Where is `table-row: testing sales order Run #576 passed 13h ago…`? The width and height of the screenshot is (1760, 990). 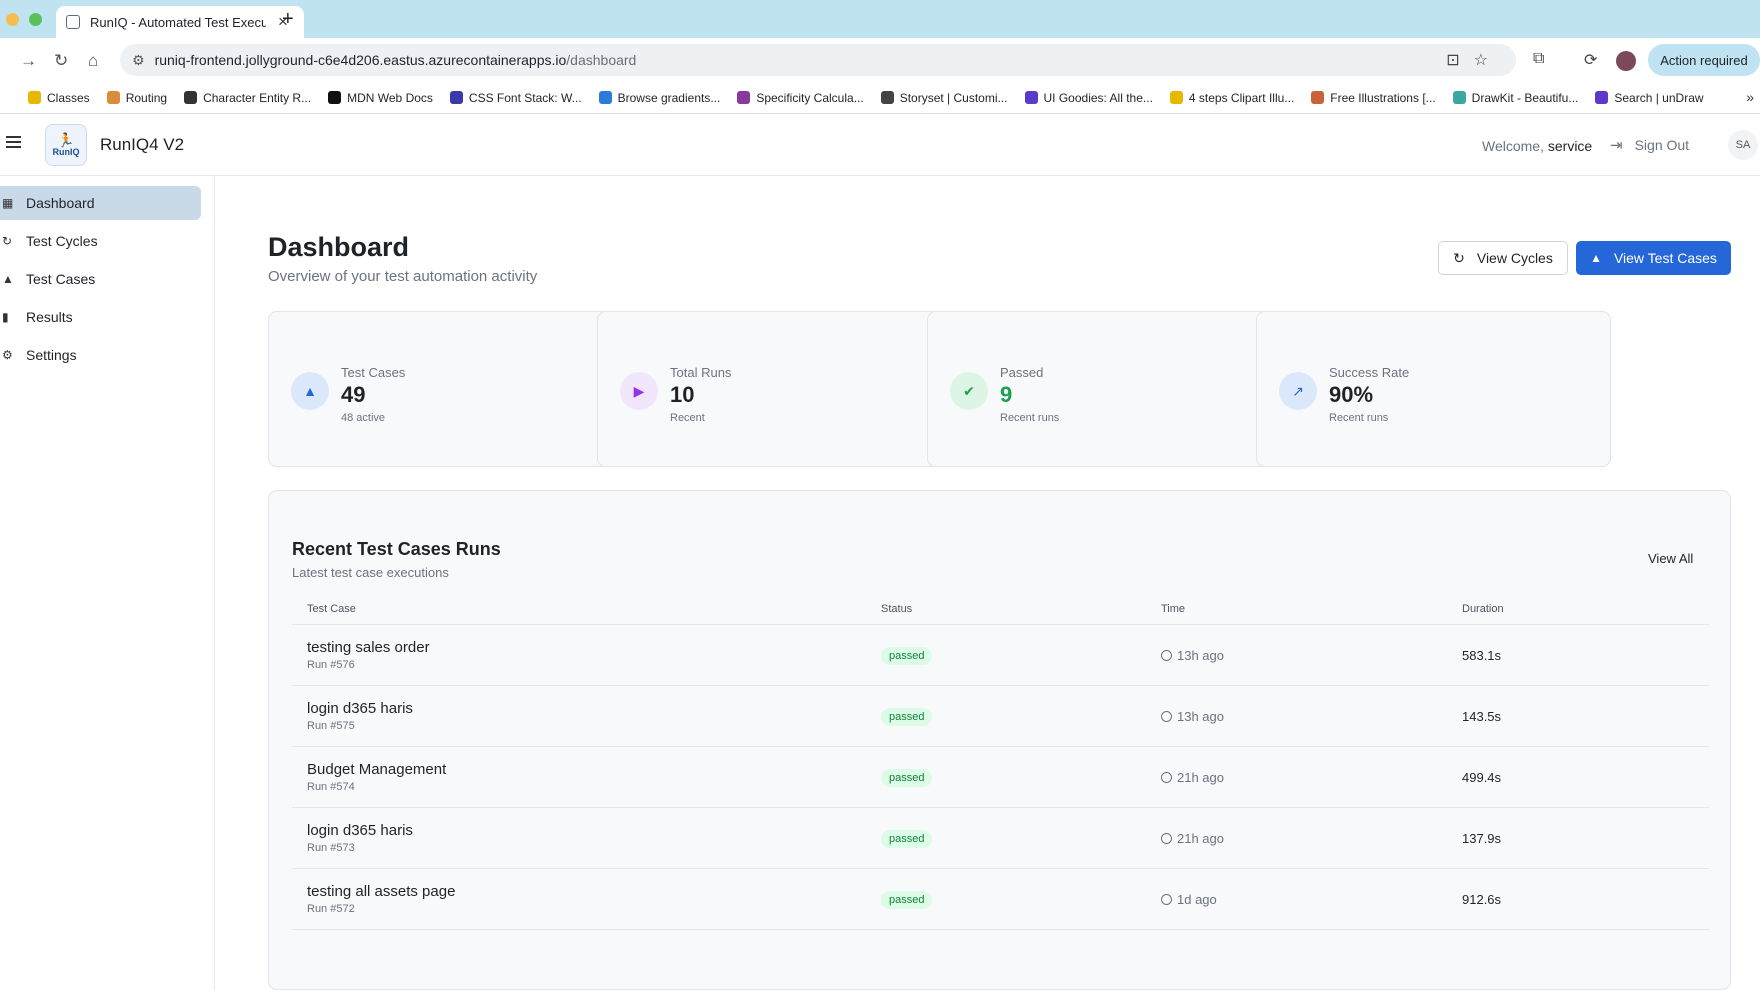 table-row: testing sales order Run #576 passed 13h ago… is located at coordinates (1000, 655).